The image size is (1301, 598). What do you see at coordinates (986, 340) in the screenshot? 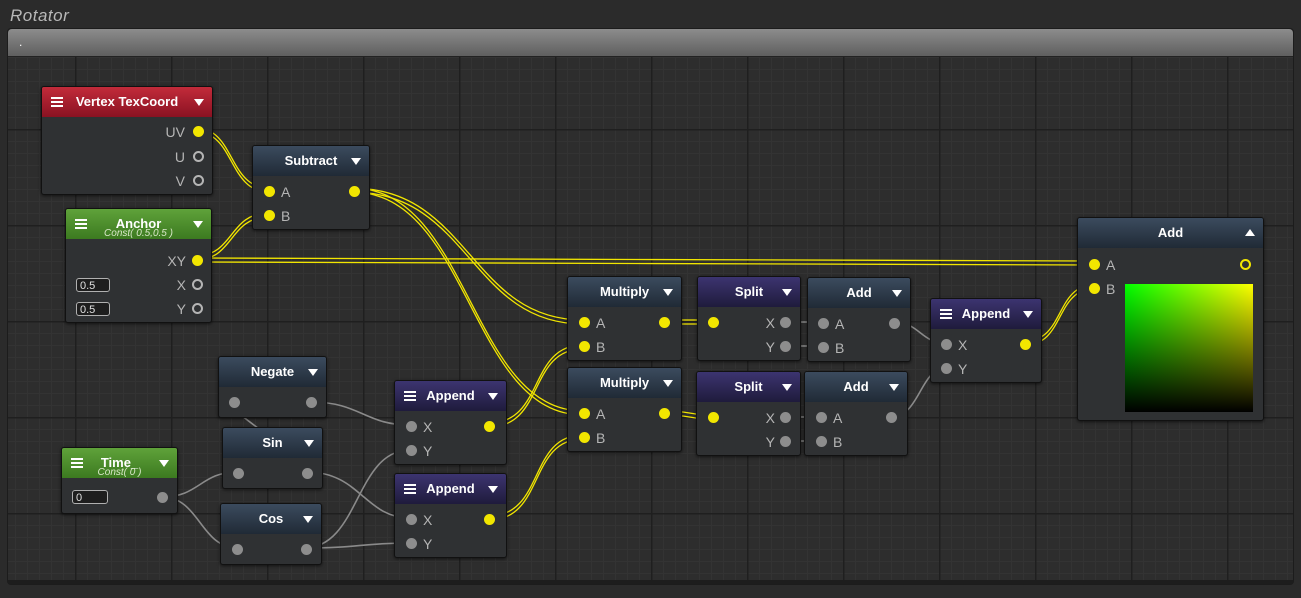
I see `node-append-3: Append X Y` at bounding box center [986, 340].